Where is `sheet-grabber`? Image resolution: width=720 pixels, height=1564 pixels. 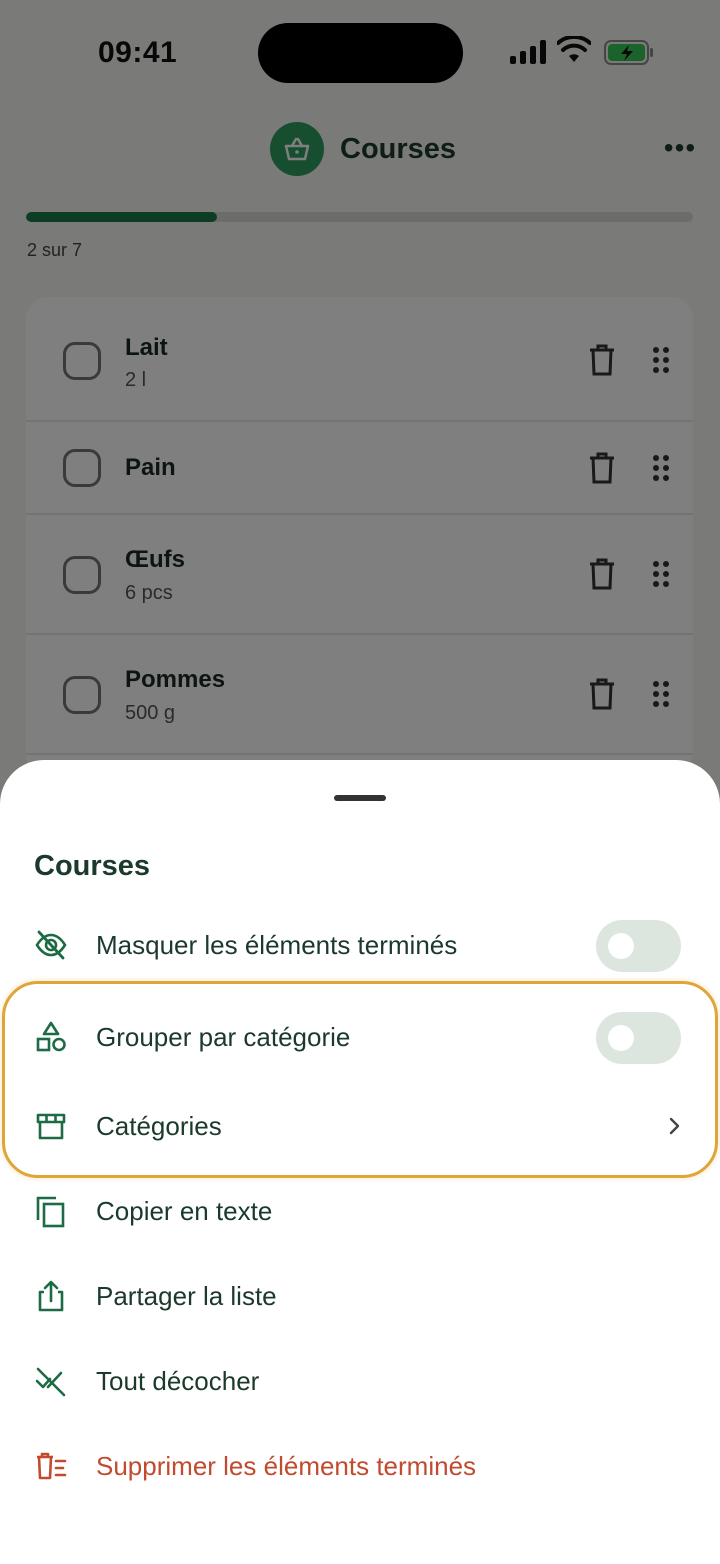 sheet-grabber is located at coordinates (360, 798).